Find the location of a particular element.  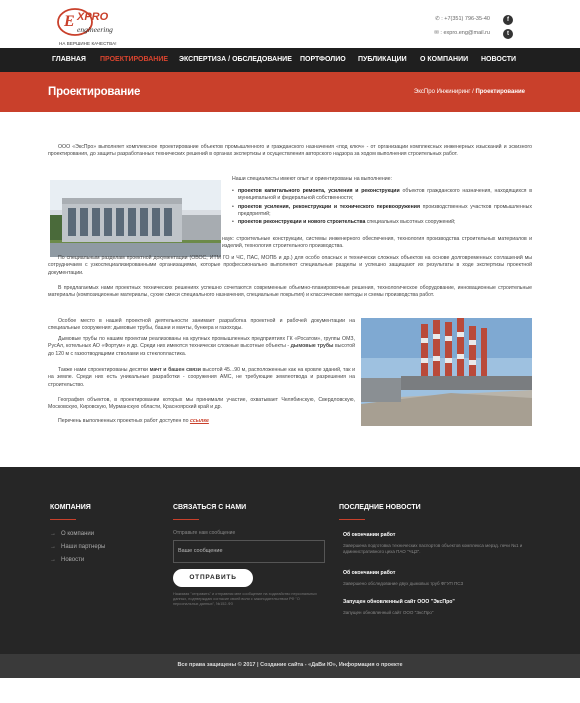

breadcrumb: ЭксПро Инжиниринг / Проектирование is located at coordinates (469, 92).